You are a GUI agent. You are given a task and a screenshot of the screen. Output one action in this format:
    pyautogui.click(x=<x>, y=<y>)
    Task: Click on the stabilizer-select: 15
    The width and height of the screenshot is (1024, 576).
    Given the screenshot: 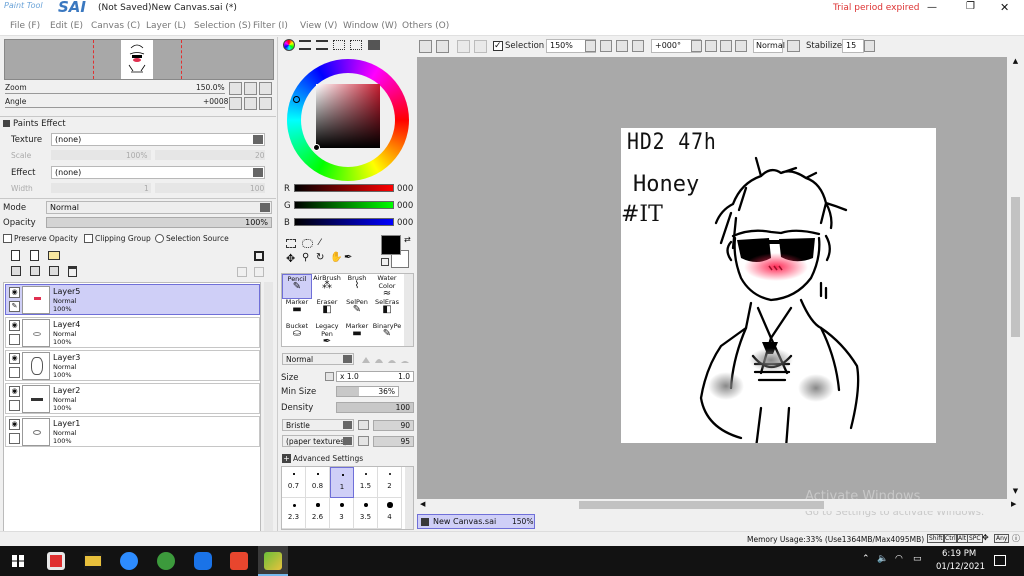 What is the action you would take?
    pyautogui.click(x=853, y=46)
    